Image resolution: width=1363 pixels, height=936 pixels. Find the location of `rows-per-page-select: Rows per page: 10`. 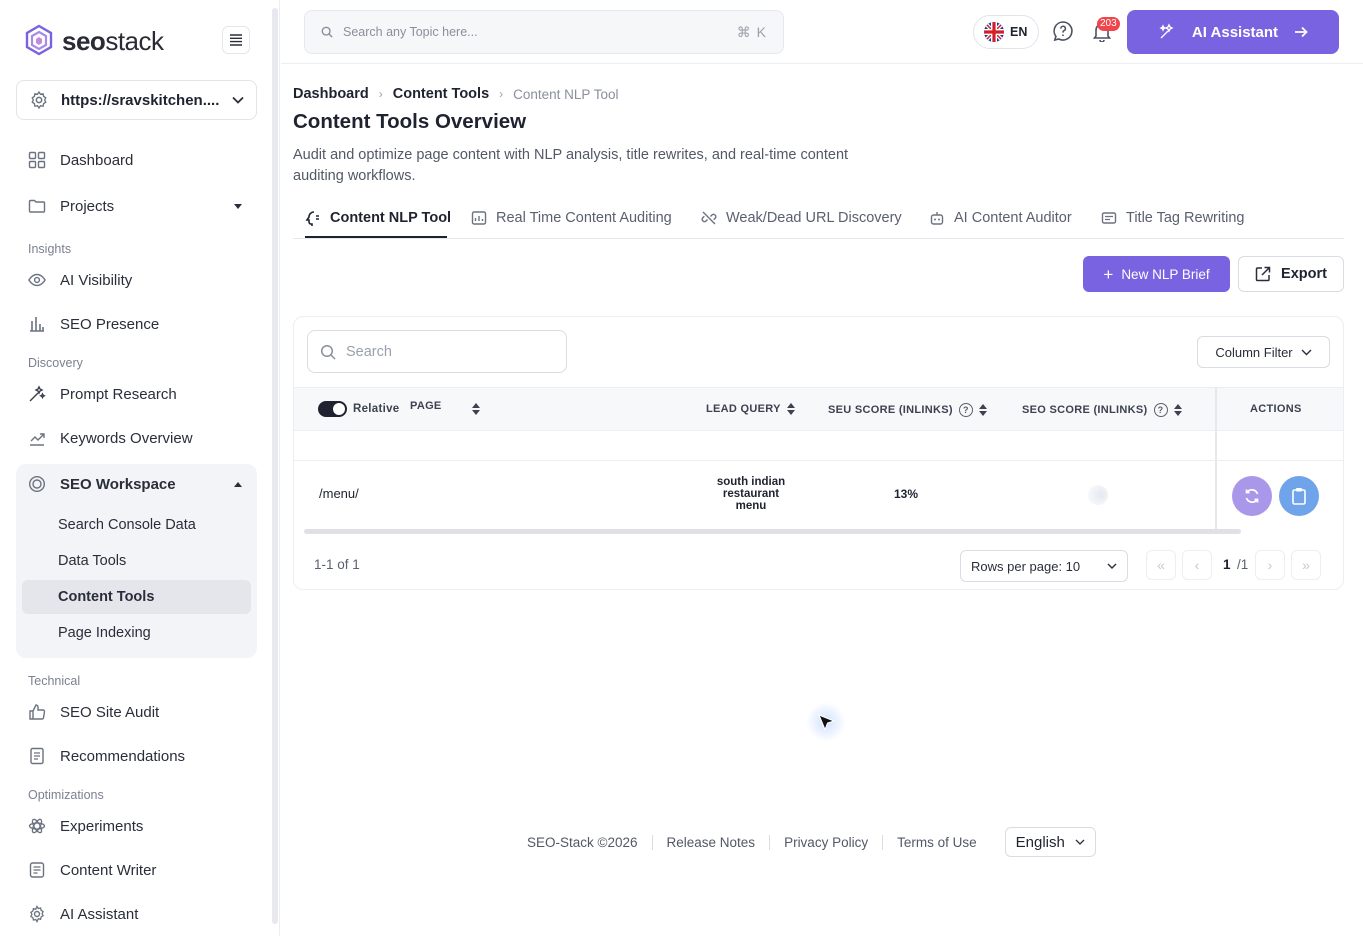

rows-per-page-select: Rows per page: 10 is located at coordinates (1044, 566).